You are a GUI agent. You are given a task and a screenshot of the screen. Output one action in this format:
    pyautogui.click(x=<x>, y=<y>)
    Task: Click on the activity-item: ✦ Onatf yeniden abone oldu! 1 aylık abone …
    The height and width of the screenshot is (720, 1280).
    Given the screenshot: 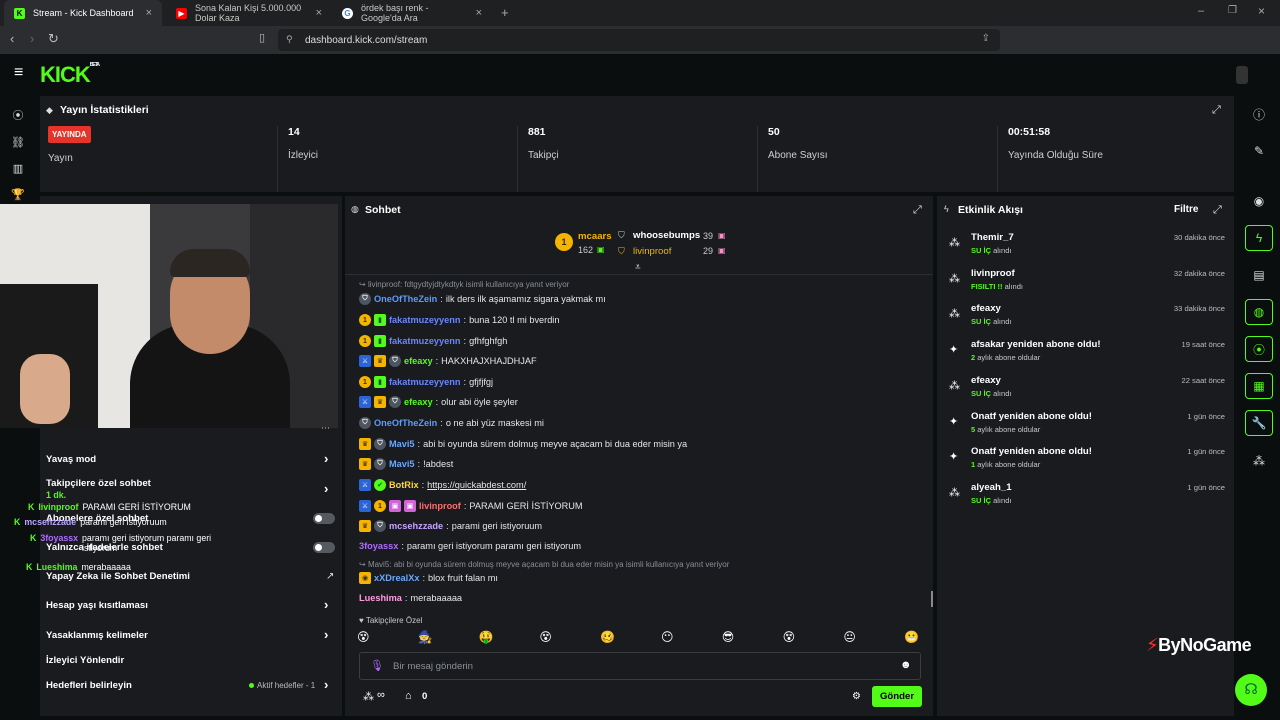 What is the action you would take?
    pyautogui.click(x=1087, y=463)
    